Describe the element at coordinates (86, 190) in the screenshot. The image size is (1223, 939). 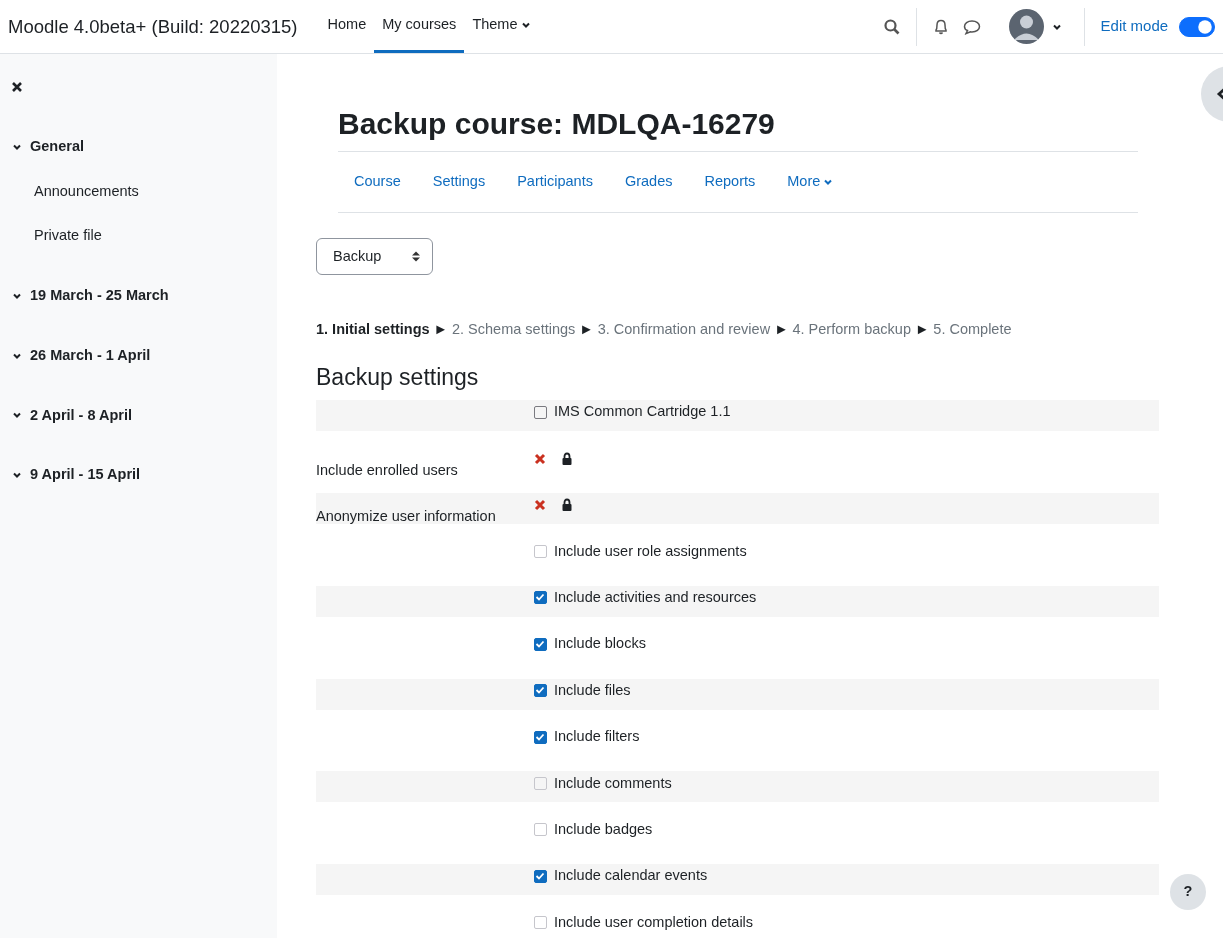
I see `activity-link: Announcements` at that location.